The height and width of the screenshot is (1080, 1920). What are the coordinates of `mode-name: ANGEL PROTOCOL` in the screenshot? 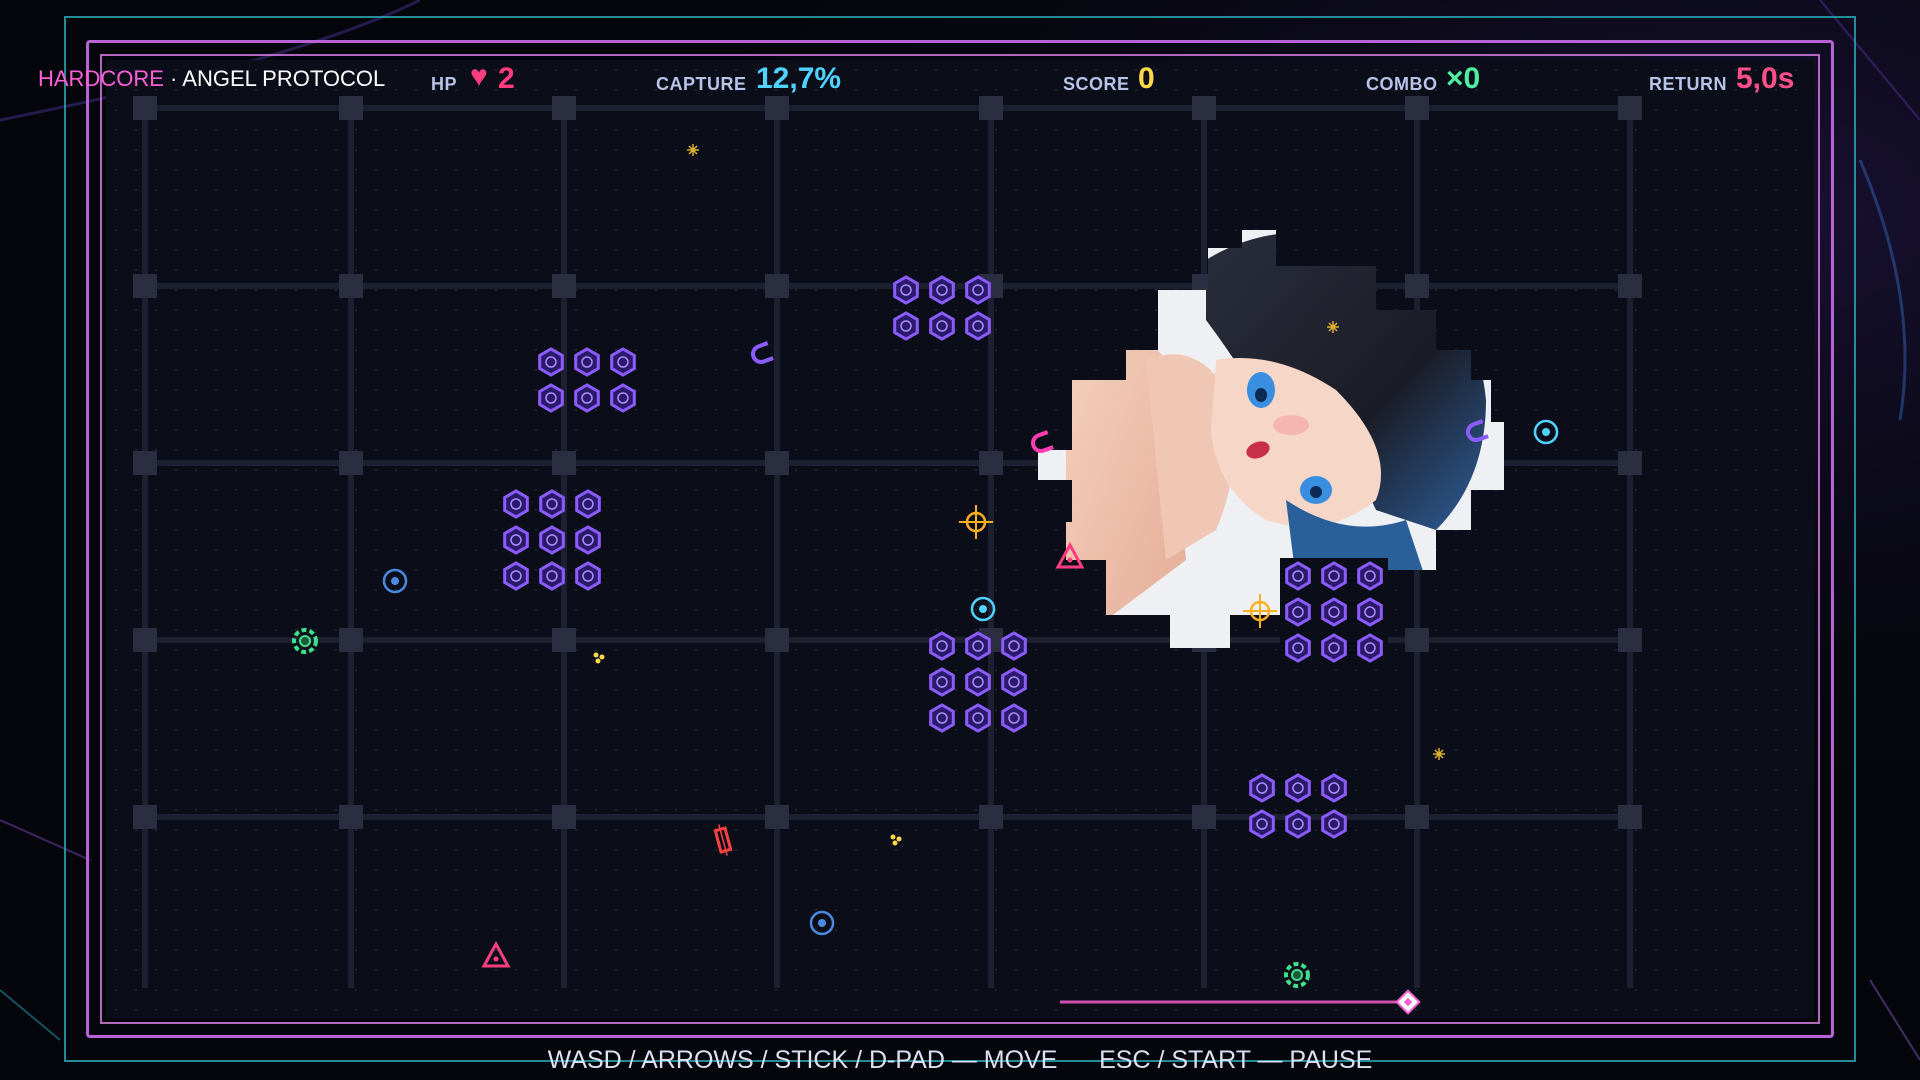 It's located at (284, 78).